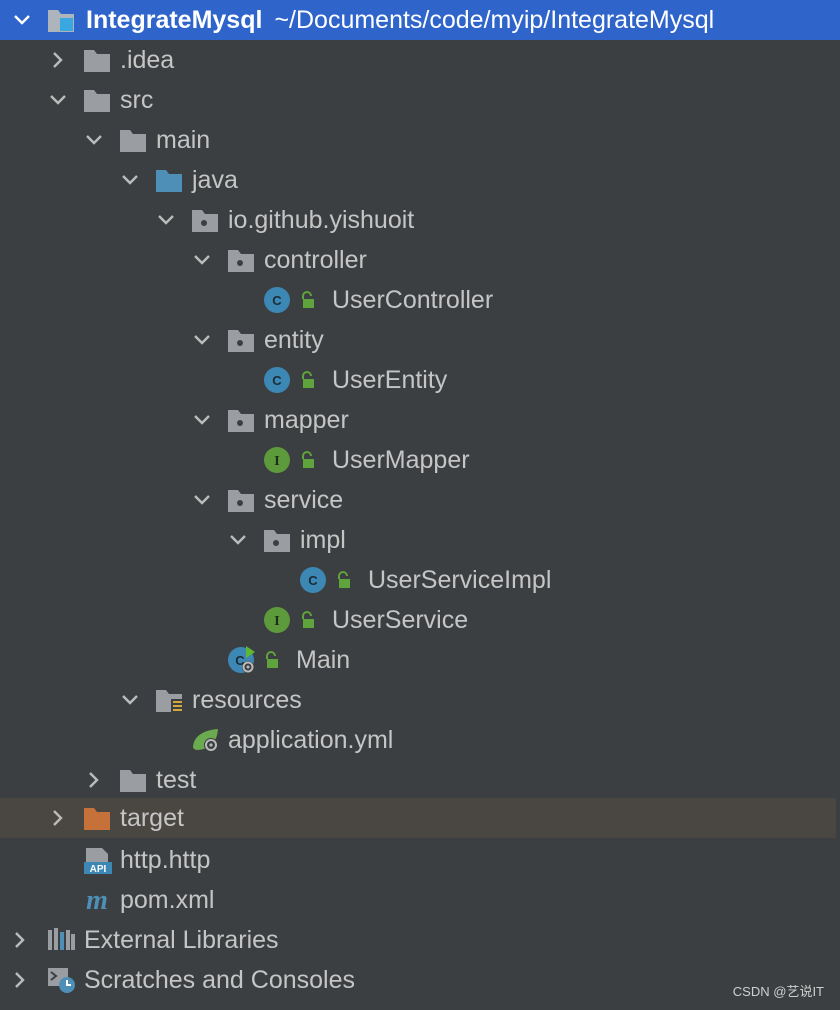 Image resolution: width=840 pixels, height=1010 pixels. What do you see at coordinates (165, 860) in the screenshot?
I see `tree-item-label: http.http` at bounding box center [165, 860].